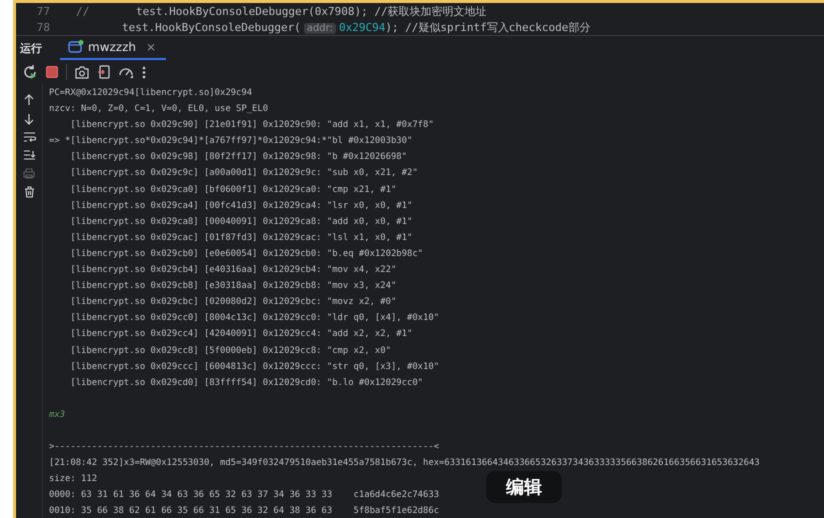 This screenshot has width=824, height=518. What do you see at coordinates (246, 383) in the screenshot?
I see `console-line: [libencrypt.so 0x029cd0] [83ffff54] 0x12029cd0: "b.lo #0x12029cc0"` at bounding box center [246, 383].